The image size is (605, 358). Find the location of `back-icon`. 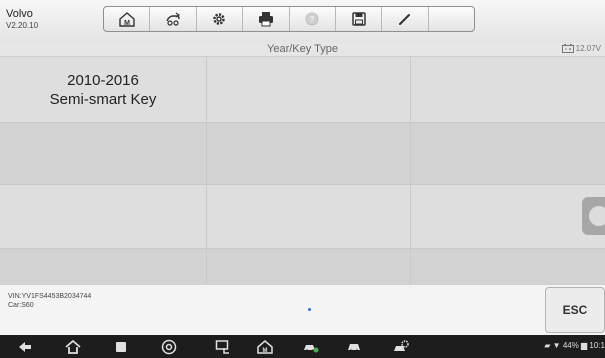

back-icon is located at coordinates (25, 346).